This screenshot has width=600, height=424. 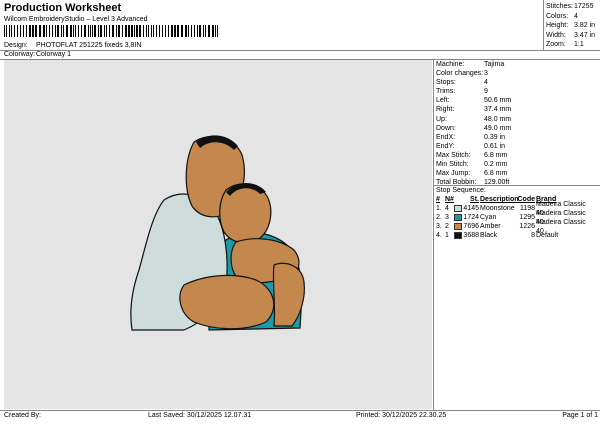 I want to click on printed-date: Printed: 30/12/2025 22.30.25, so click(x=401, y=415).